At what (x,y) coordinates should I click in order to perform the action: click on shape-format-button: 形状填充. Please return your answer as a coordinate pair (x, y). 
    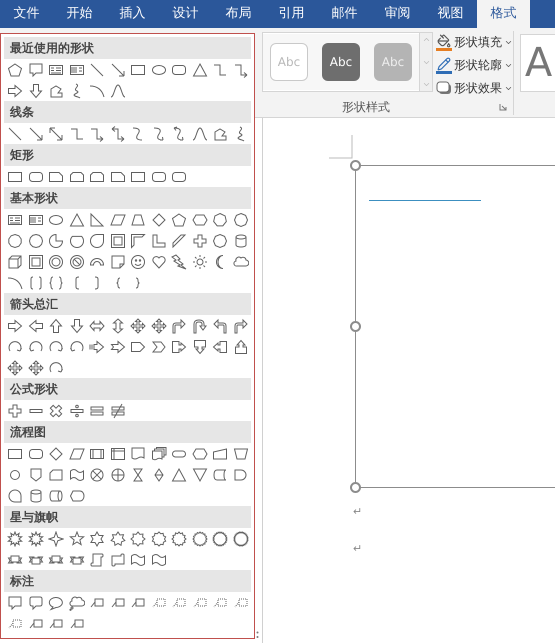
    Looking at the image, I should click on (474, 42).